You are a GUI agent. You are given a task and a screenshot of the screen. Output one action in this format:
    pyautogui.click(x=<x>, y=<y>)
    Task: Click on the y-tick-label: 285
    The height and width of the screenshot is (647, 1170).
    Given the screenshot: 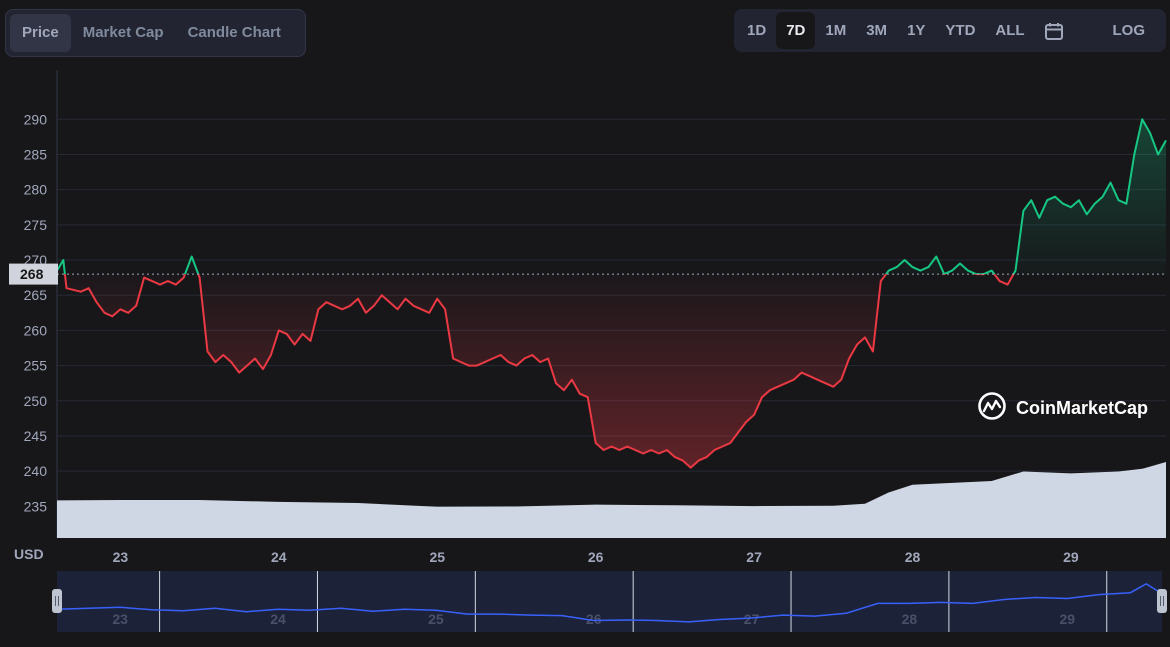 What is the action you would take?
    pyautogui.click(x=36, y=154)
    